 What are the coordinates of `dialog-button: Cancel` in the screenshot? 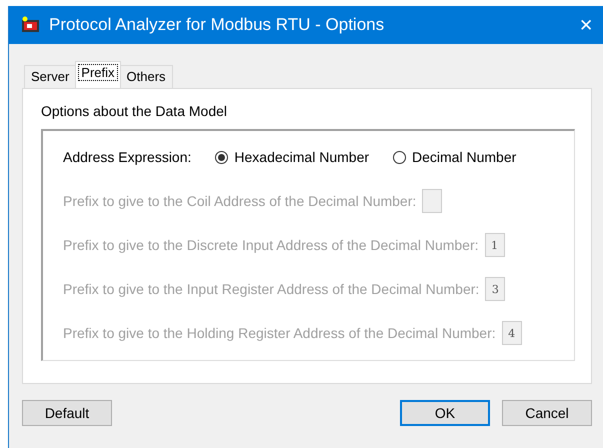 It's located at (547, 413).